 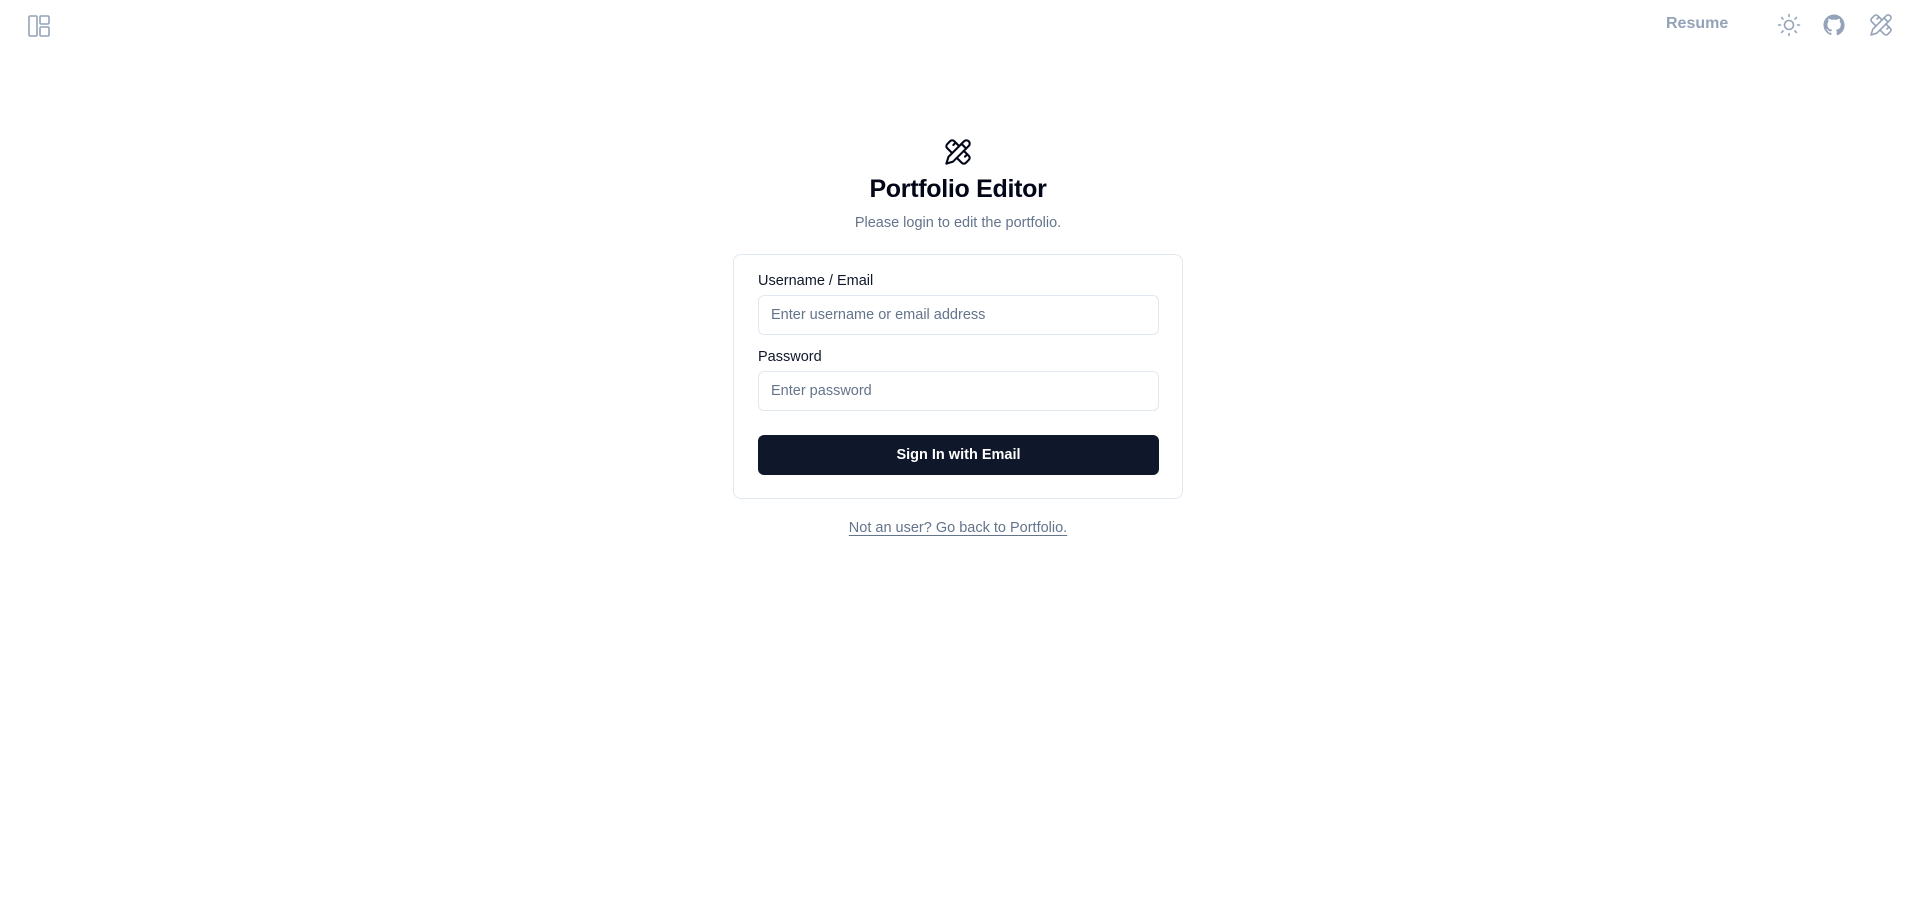 I want to click on username-input, so click(x=958, y=315).